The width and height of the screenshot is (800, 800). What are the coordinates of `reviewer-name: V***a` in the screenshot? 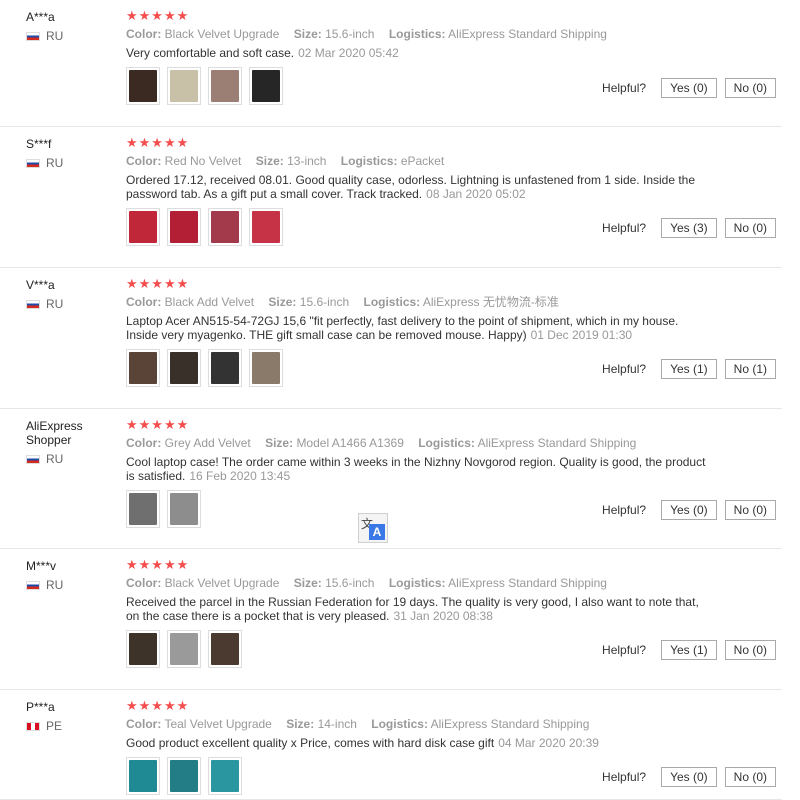 It's located at (40, 285).